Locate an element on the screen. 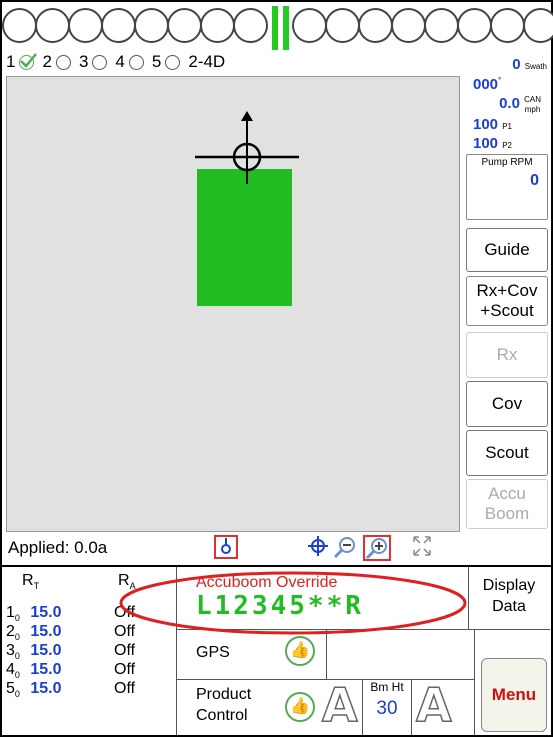 The image size is (553, 737). product-option-1: 1 is located at coordinates (22, 62).